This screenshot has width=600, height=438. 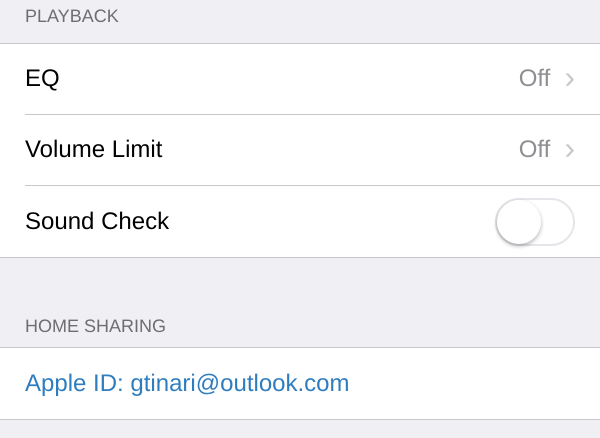 What do you see at coordinates (72, 16) in the screenshot?
I see `section-header: PLAYBACK` at bounding box center [72, 16].